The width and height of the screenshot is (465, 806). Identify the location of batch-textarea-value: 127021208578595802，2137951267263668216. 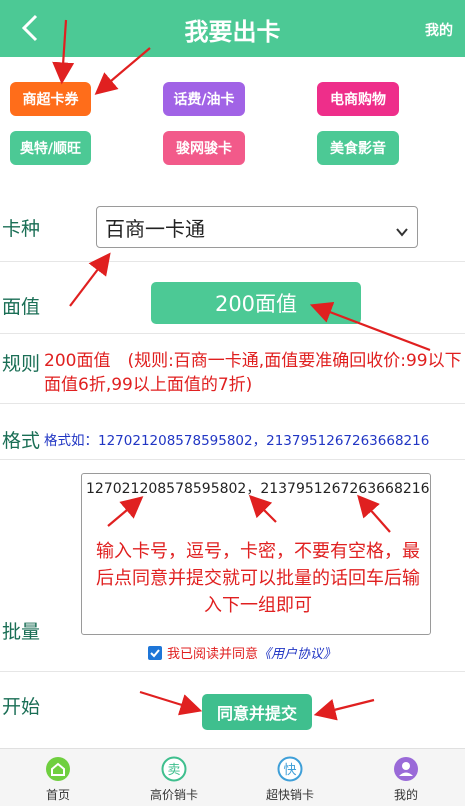
(258, 489).